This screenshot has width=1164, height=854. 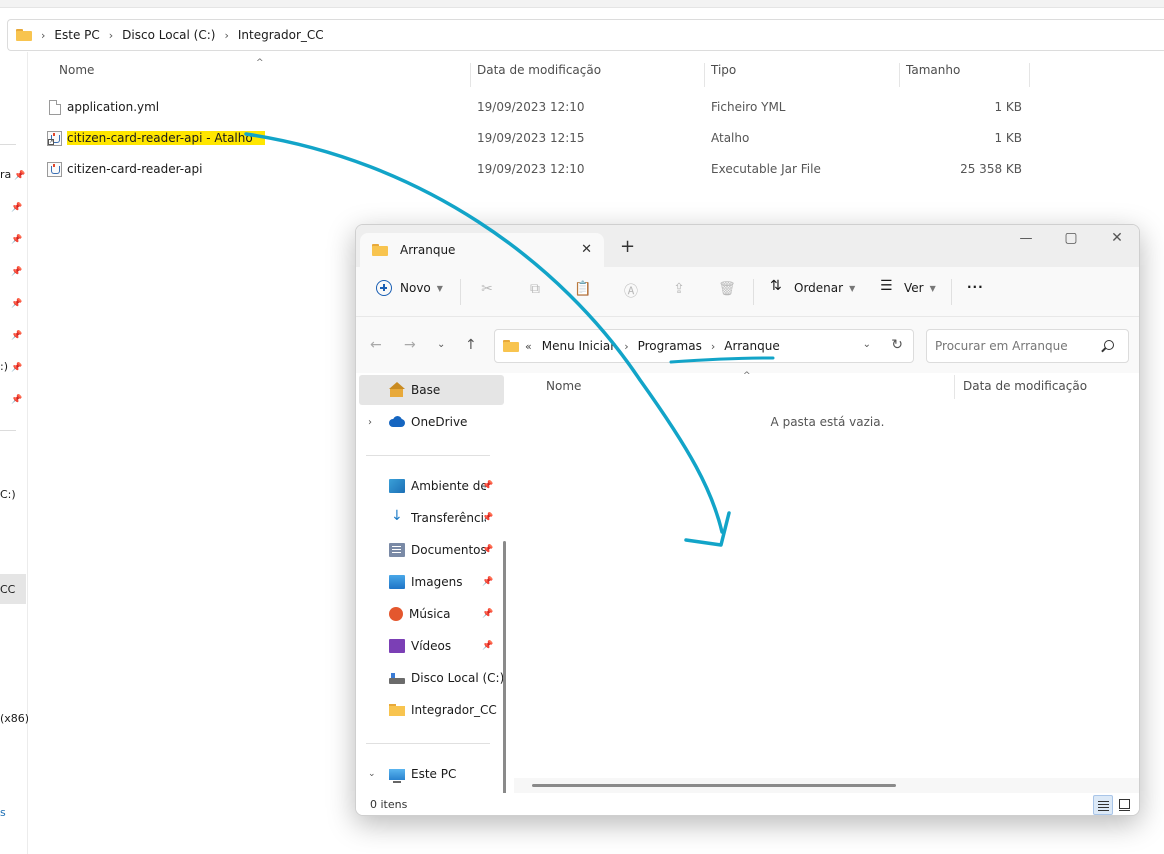 I want to click on sort-icon: ⇅, so click(x=776, y=286).